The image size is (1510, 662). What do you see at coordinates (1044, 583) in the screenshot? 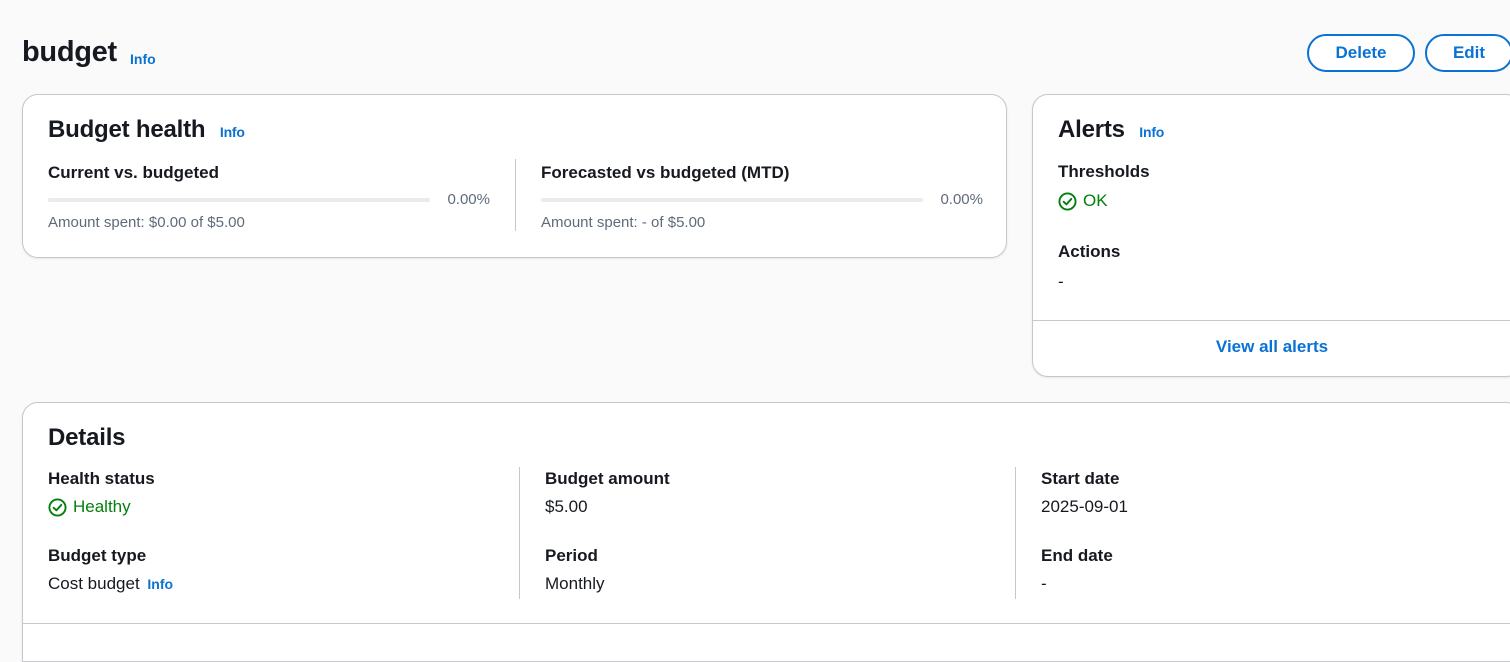
I see `end-date-value: -` at bounding box center [1044, 583].